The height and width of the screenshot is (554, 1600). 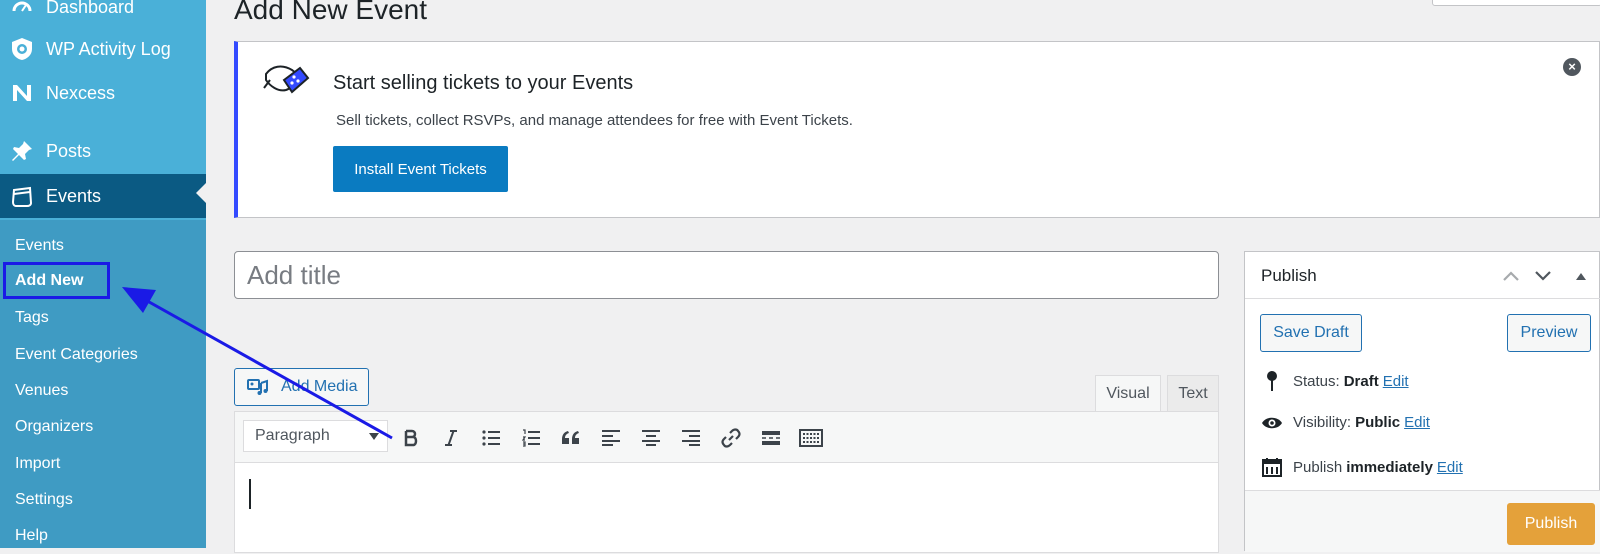 I want to click on tab-visual: Visual, so click(x=1128, y=393).